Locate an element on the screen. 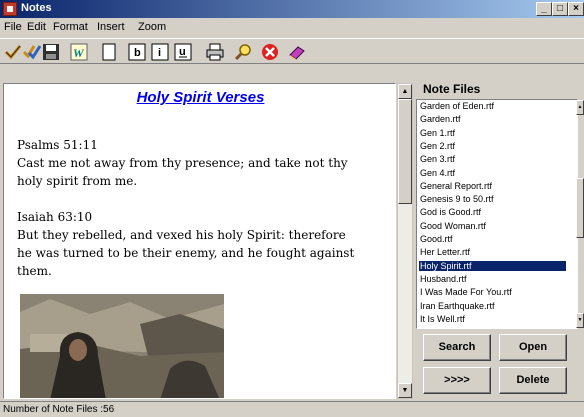 The height and width of the screenshot is (417, 584). italic-icon: i is located at coordinates (160, 52).